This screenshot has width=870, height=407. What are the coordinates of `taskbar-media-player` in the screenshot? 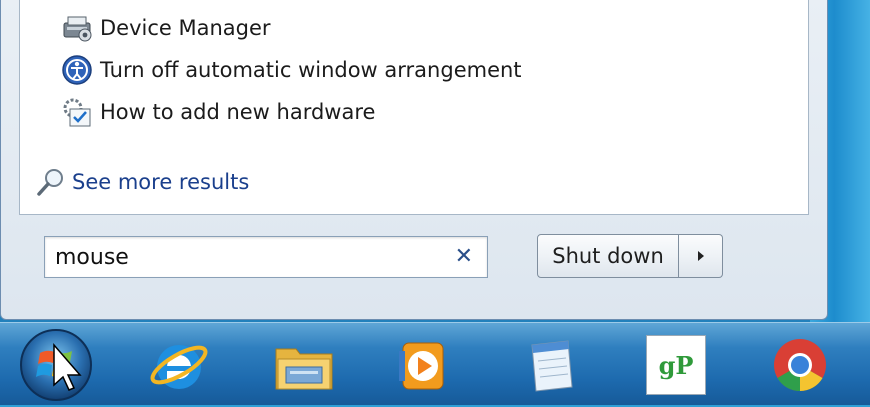 It's located at (421, 365).